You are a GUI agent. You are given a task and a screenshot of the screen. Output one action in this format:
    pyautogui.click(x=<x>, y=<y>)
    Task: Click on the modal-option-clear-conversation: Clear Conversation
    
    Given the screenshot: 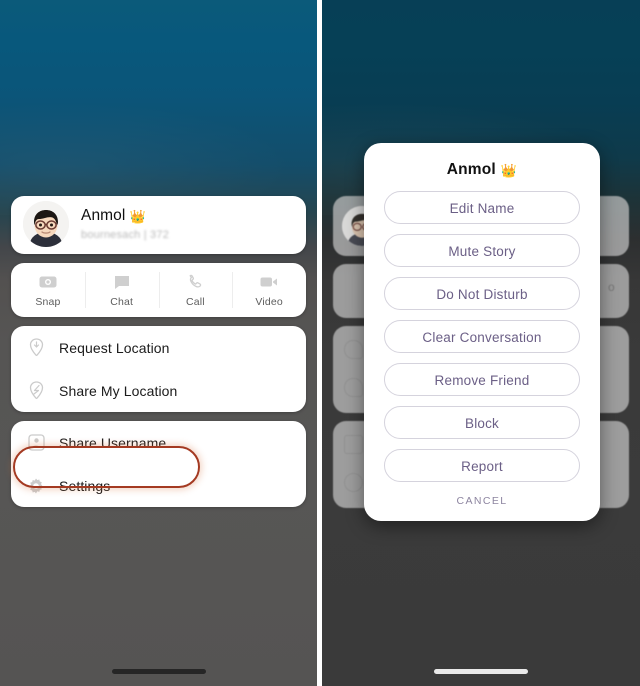 What is the action you would take?
    pyautogui.click(x=482, y=336)
    